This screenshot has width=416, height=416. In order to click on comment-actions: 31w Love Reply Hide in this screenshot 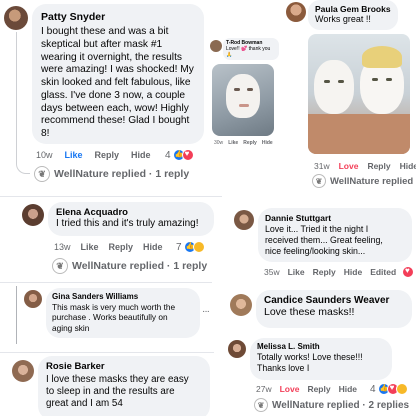, I will do `click(365, 166)`.